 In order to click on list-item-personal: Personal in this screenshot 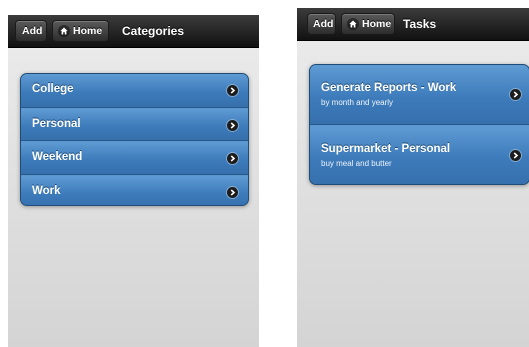, I will do `click(134, 124)`.